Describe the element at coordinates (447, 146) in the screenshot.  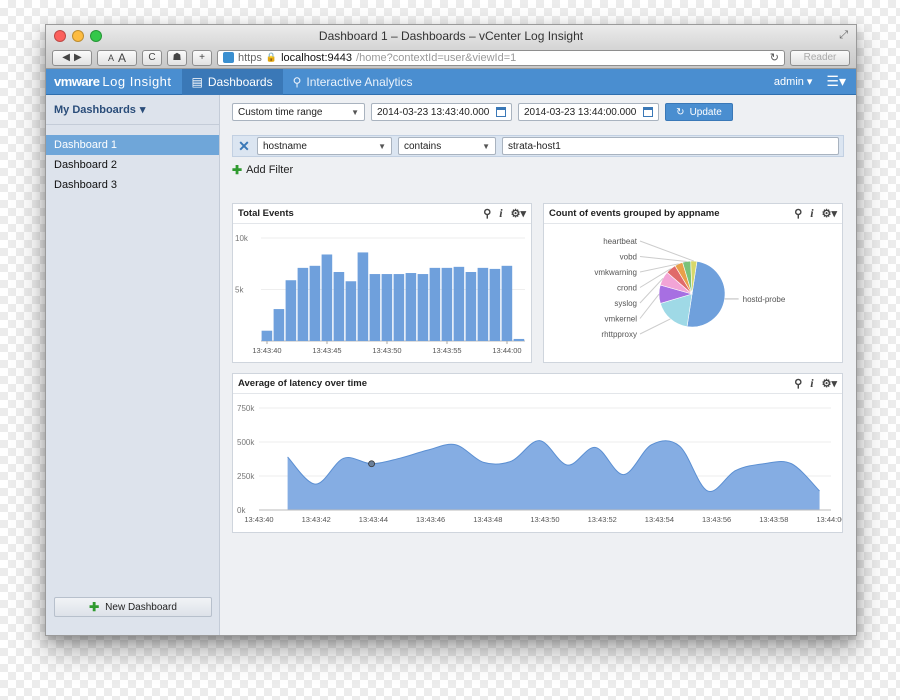
I see `filter-operator-select: contains ▼` at that location.